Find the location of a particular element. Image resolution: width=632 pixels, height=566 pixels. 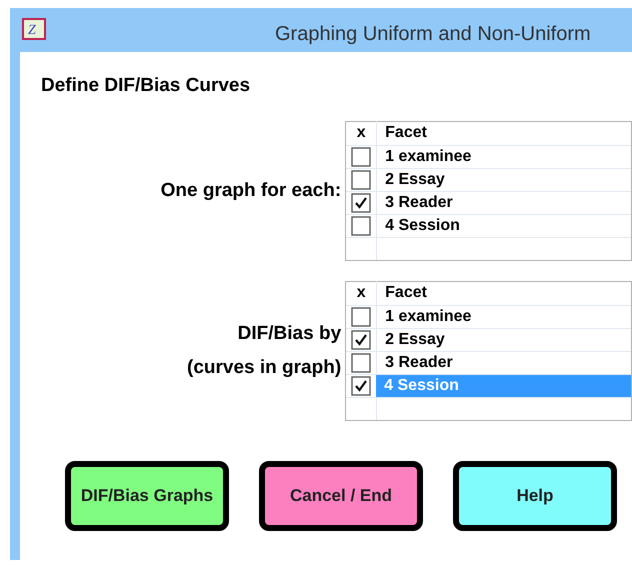

field-label: DIF/Bias by is located at coordinates (290, 334).